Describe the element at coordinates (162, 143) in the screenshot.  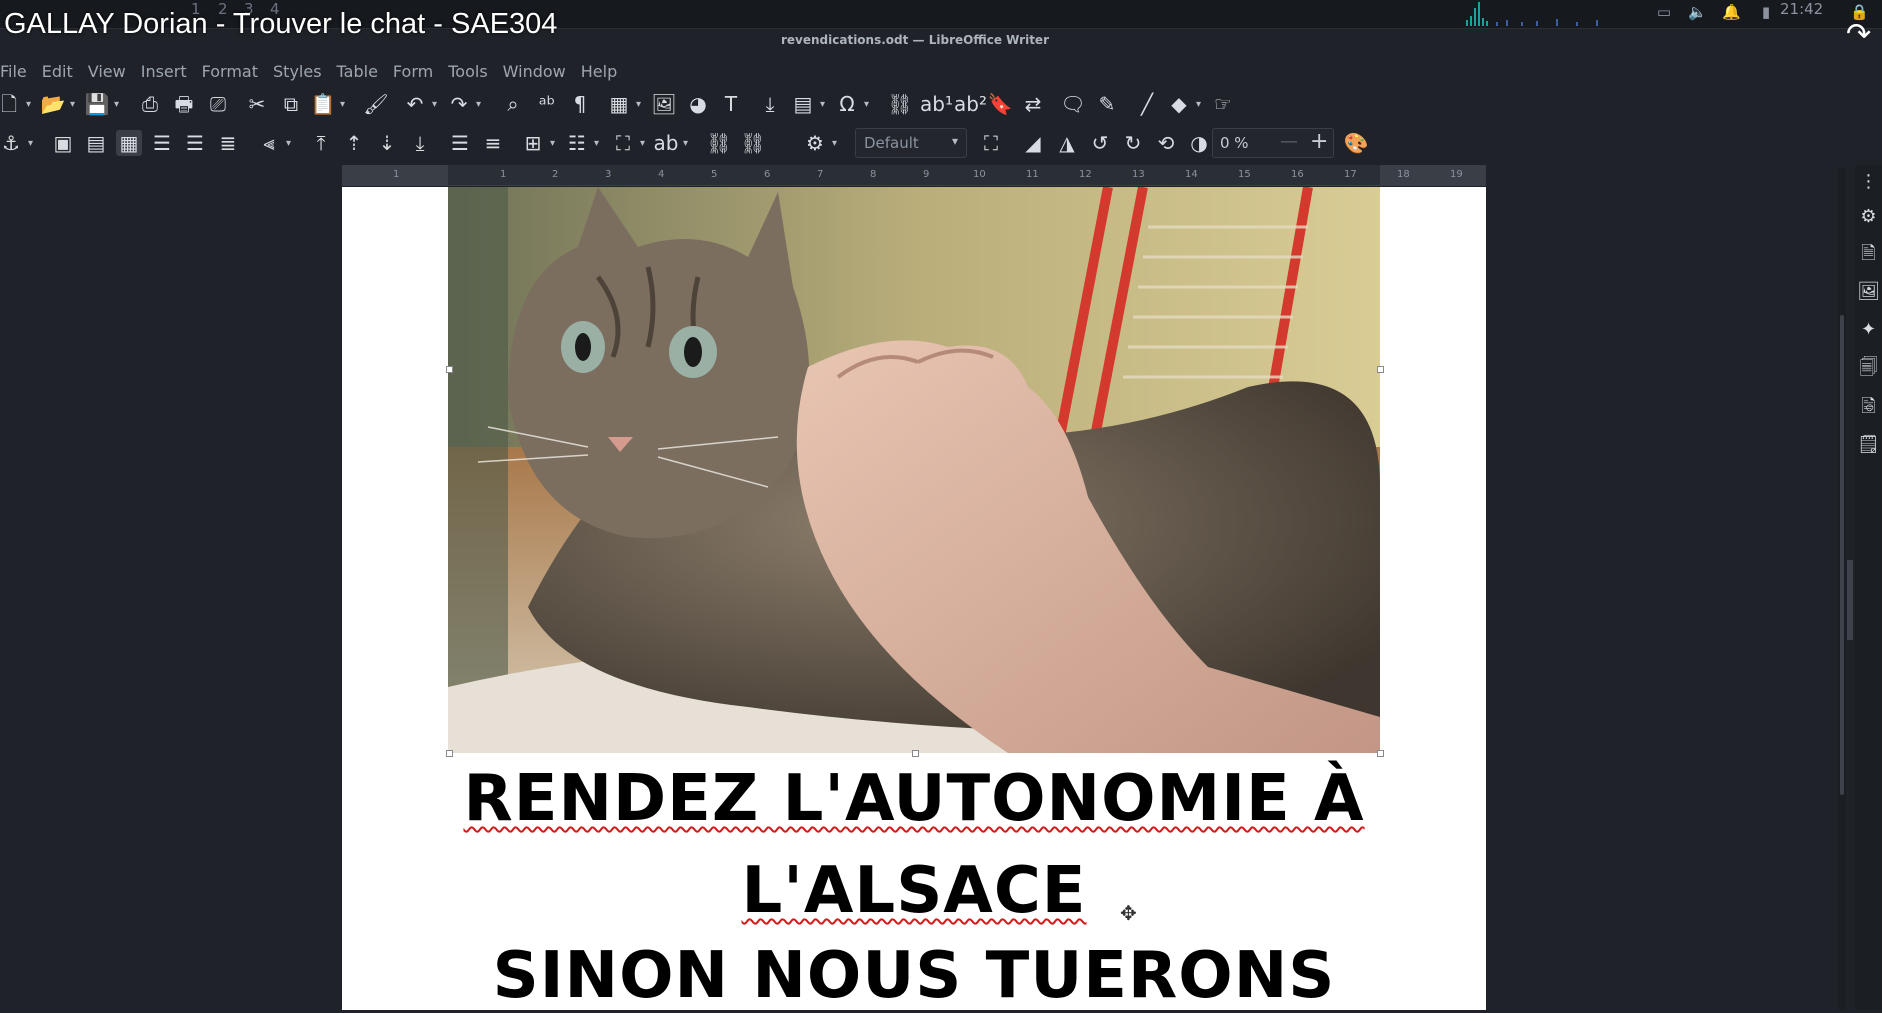
I see `wrap-left-icon: ☰` at that location.